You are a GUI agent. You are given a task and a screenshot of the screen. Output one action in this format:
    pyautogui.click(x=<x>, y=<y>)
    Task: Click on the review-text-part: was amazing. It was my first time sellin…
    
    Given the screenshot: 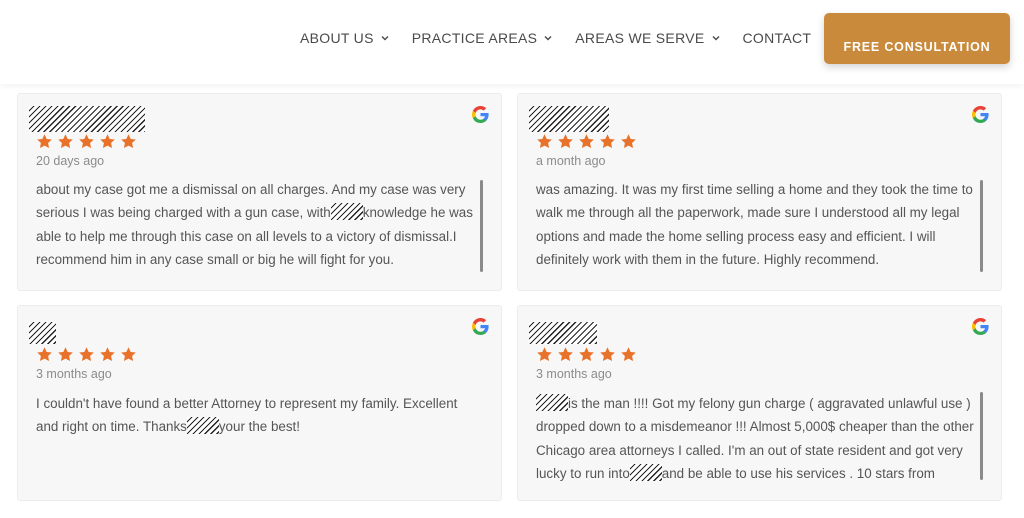 What is the action you would take?
    pyautogui.click(x=754, y=224)
    